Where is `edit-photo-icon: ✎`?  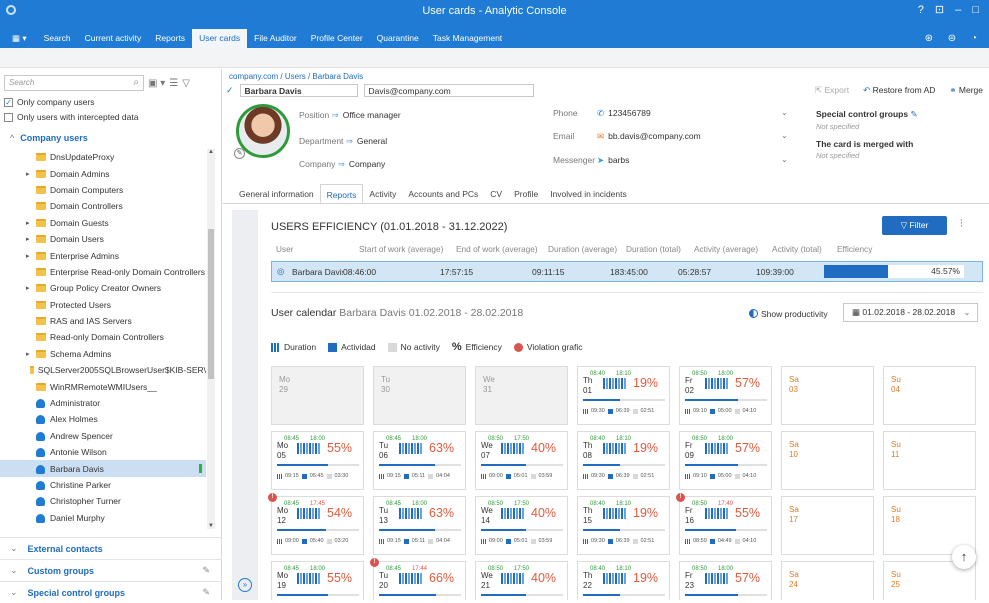
edit-photo-icon: ✎ is located at coordinates (239, 153).